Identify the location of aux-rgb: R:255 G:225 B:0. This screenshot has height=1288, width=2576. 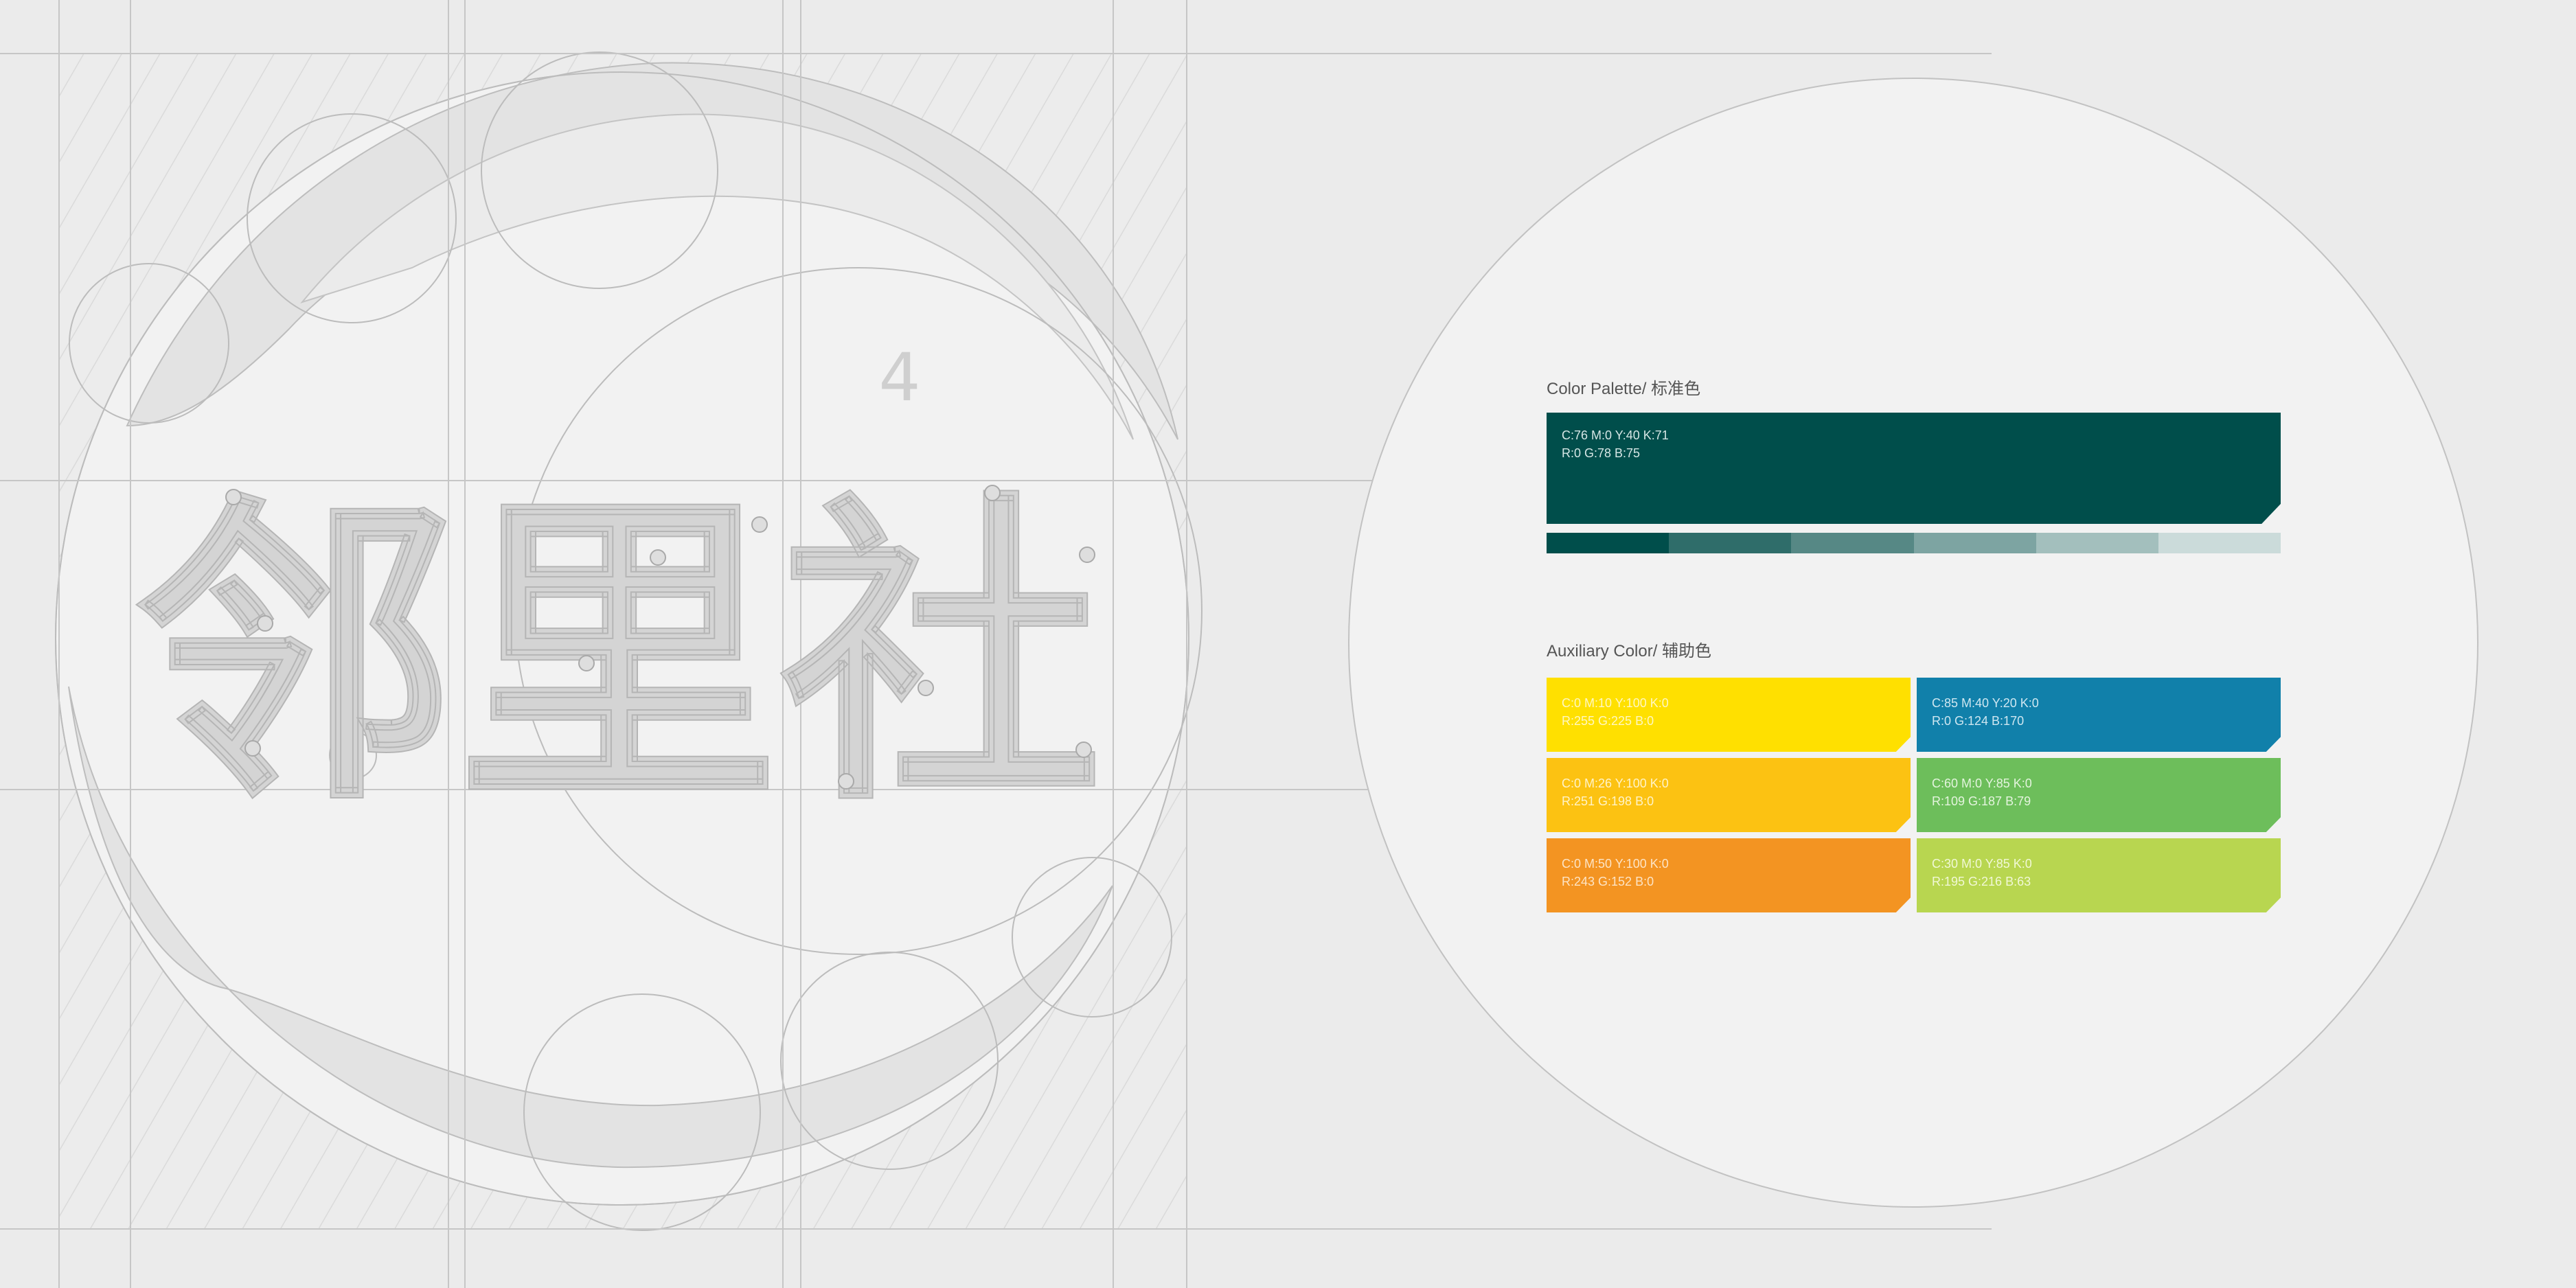
(1608, 721).